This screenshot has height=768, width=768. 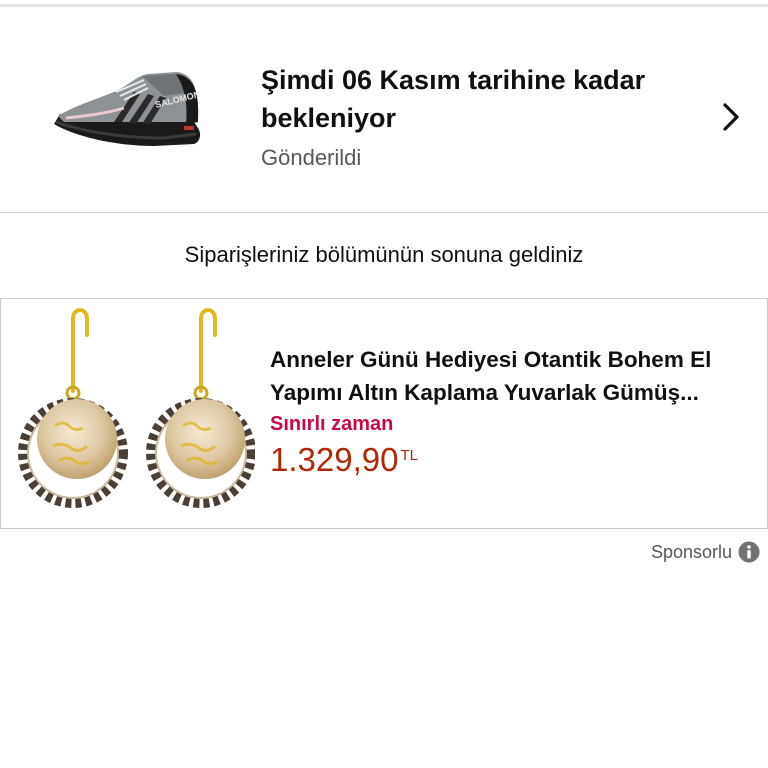 I want to click on price-currency: TL, so click(x=409, y=455).